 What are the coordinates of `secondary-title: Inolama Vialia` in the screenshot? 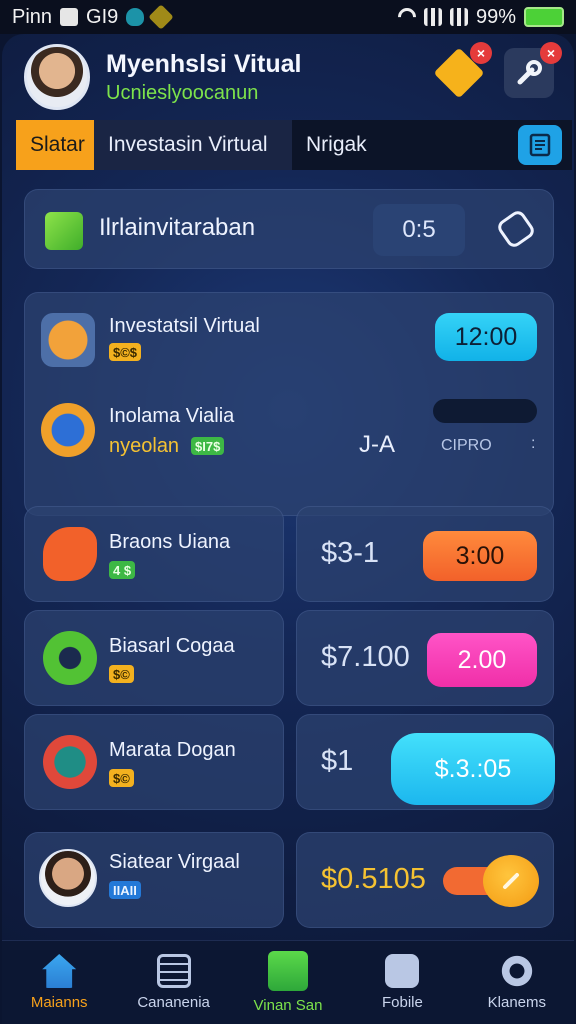 It's located at (172, 416).